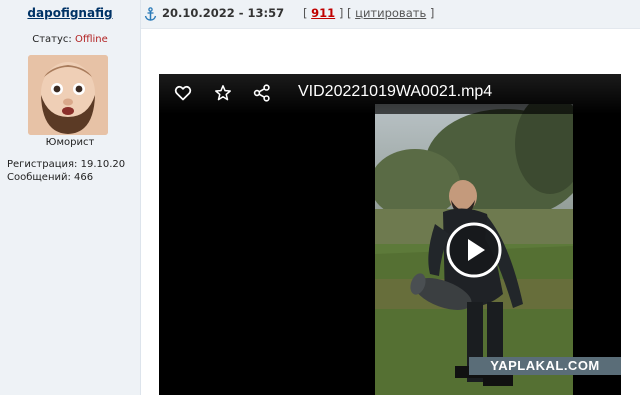 This screenshot has height=395, width=640. Describe the element at coordinates (474, 250) in the screenshot. I see `play-icon` at that location.